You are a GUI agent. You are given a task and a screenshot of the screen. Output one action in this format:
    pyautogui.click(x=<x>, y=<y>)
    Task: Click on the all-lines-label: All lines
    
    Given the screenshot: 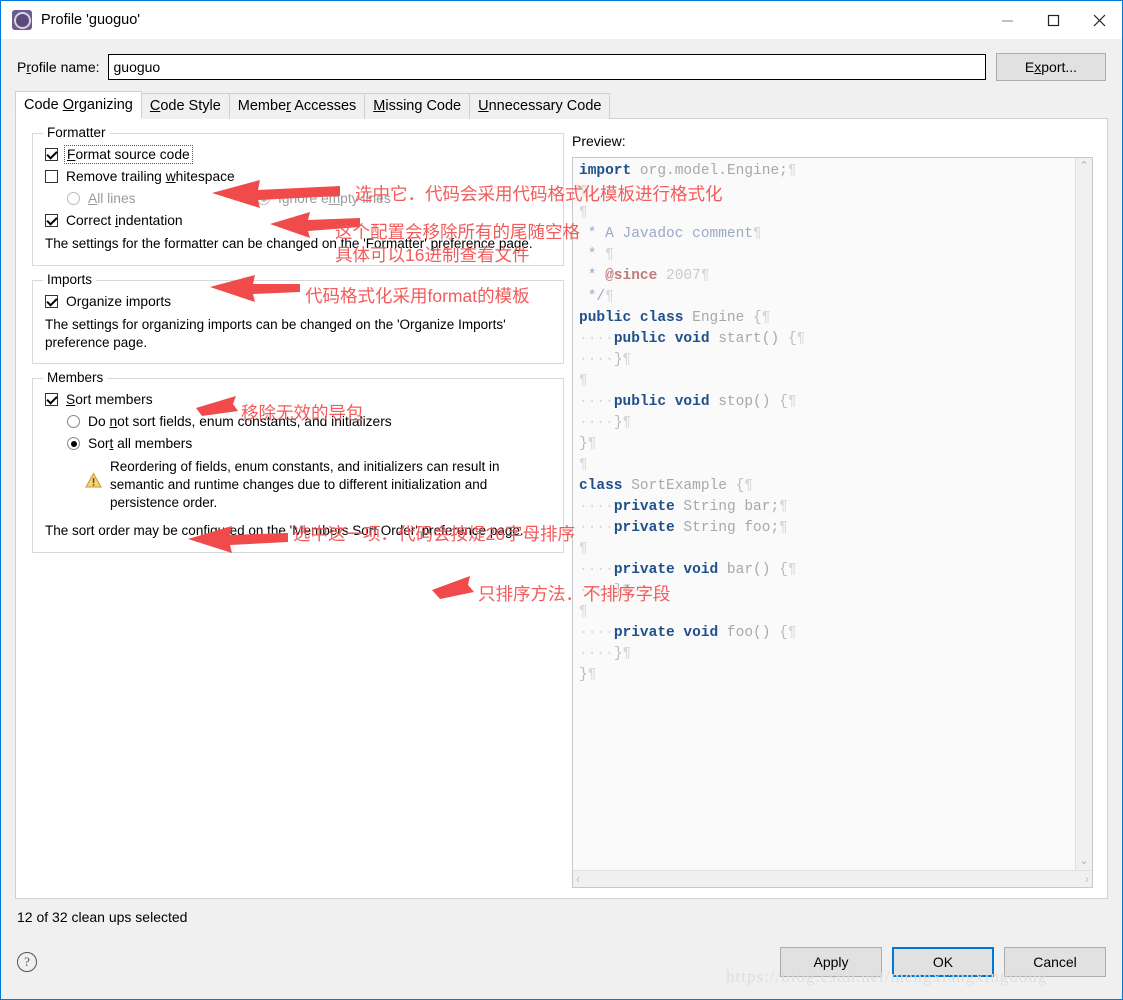 What is the action you would take?
    pyautogui.click(x=112, y=198)
    